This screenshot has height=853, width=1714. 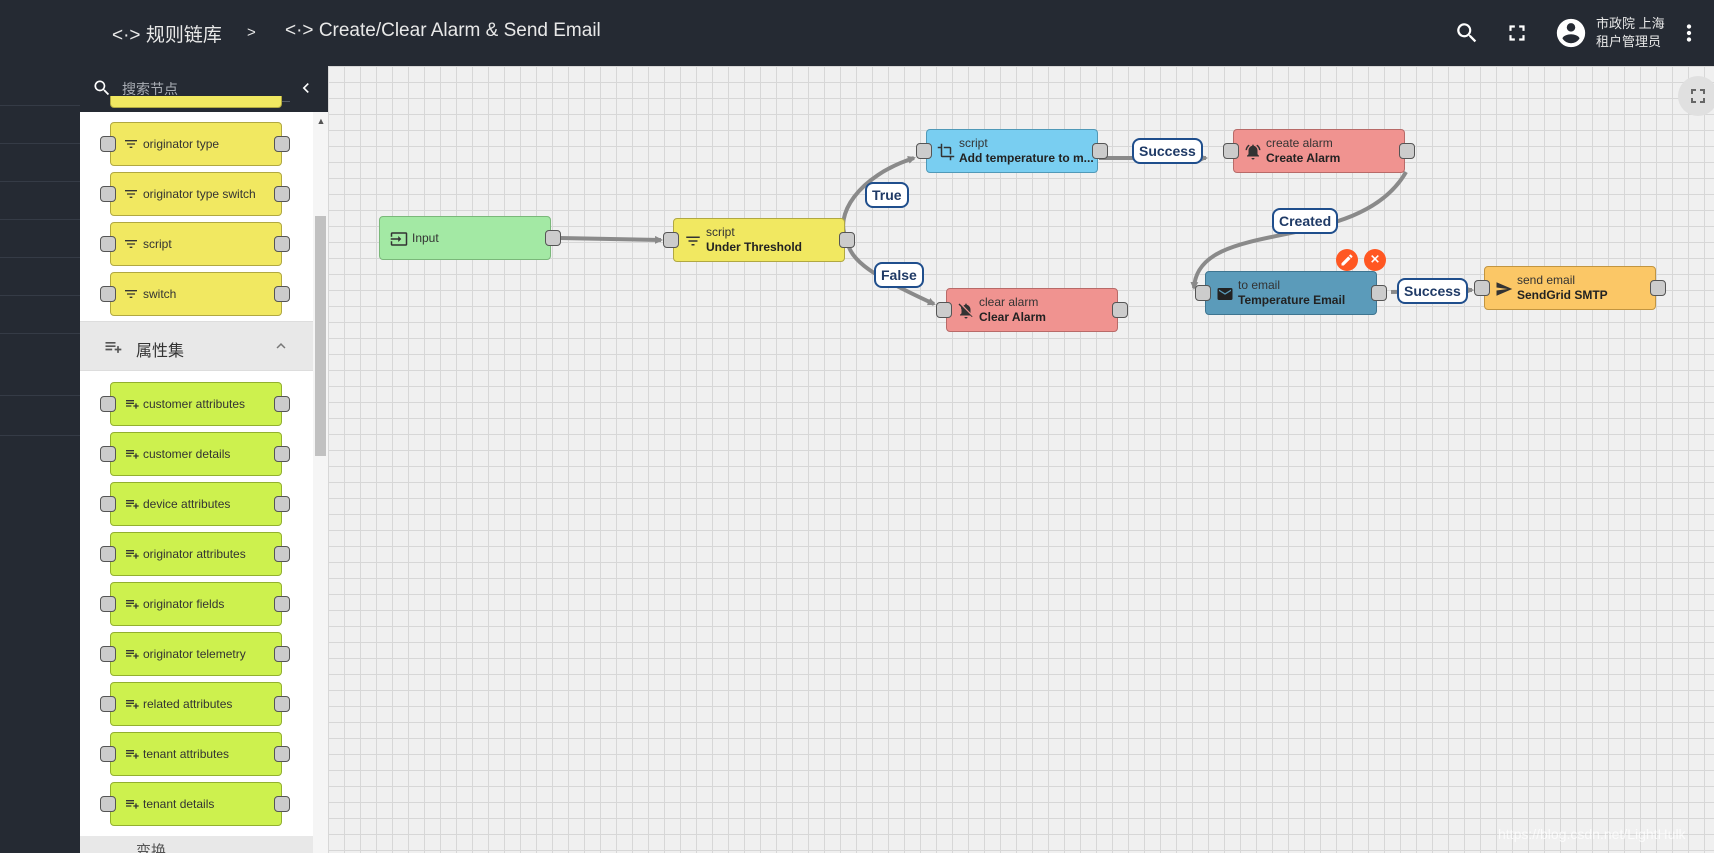 I want to click on enrichment-section-header: 属性集, so click(x=196, y=346).